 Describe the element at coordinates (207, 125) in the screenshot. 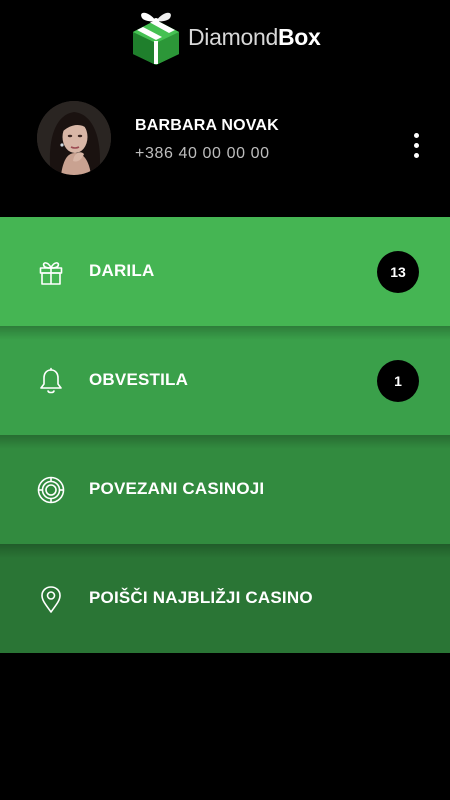

I see `user-name: BARBARA NOVAK` at that location.